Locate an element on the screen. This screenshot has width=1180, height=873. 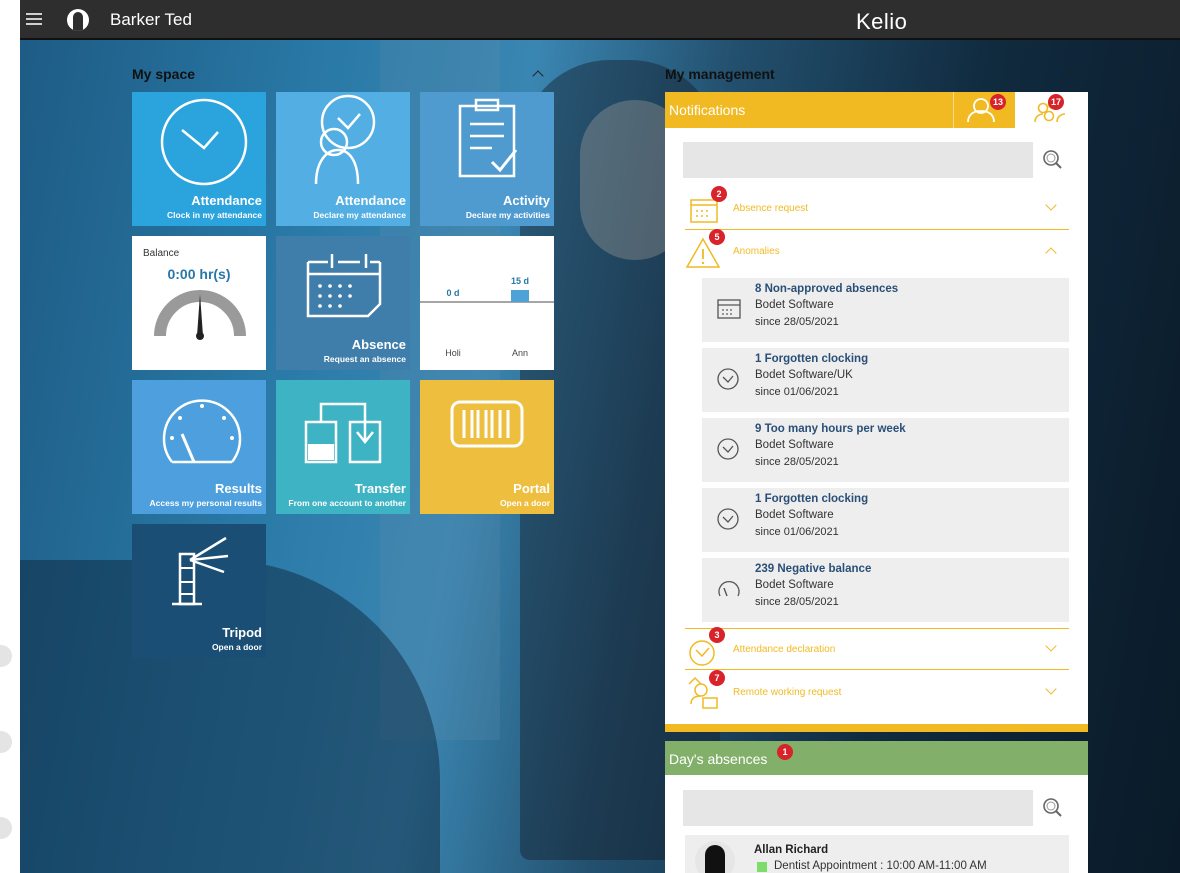
tile-attendance-declare: Attendance Declare my attendance is located at coordinates (343, 159).